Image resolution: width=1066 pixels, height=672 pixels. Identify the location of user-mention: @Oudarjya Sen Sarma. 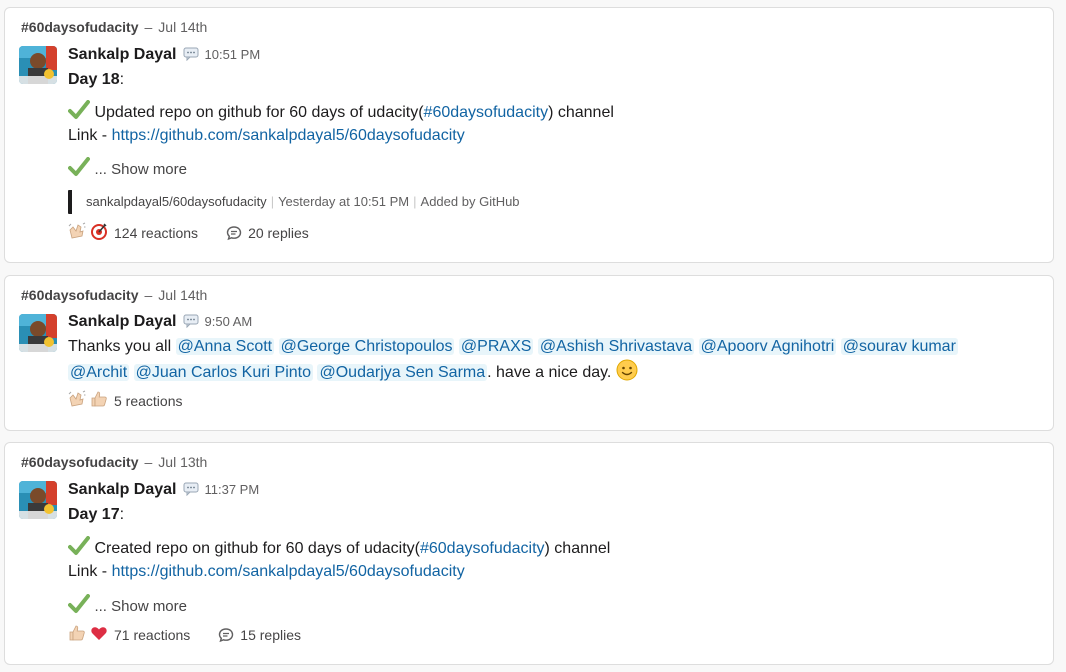
(402, 372).